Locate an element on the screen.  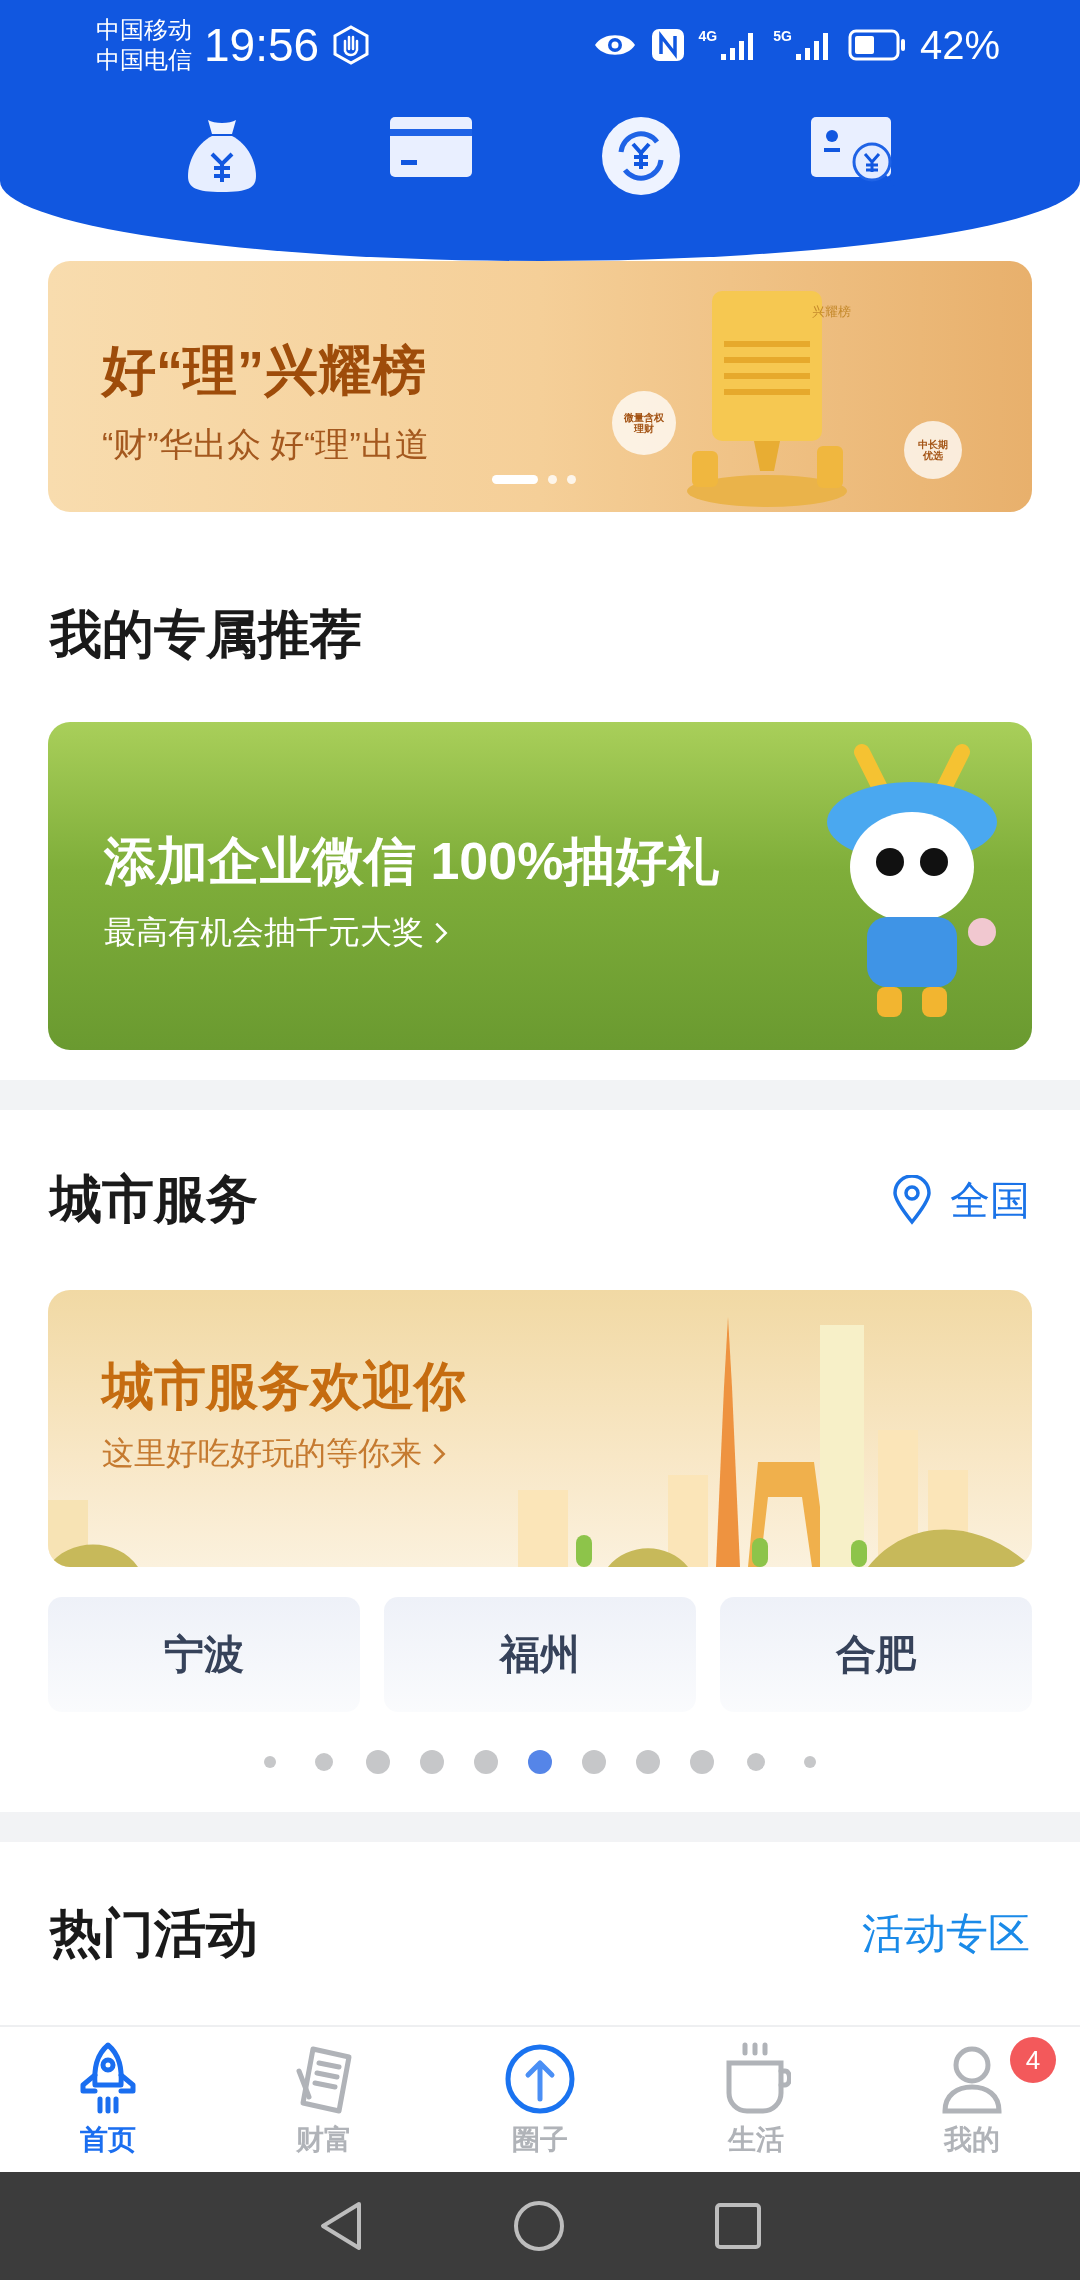
currency-exchange-icon is located at coordinates (641, 156).